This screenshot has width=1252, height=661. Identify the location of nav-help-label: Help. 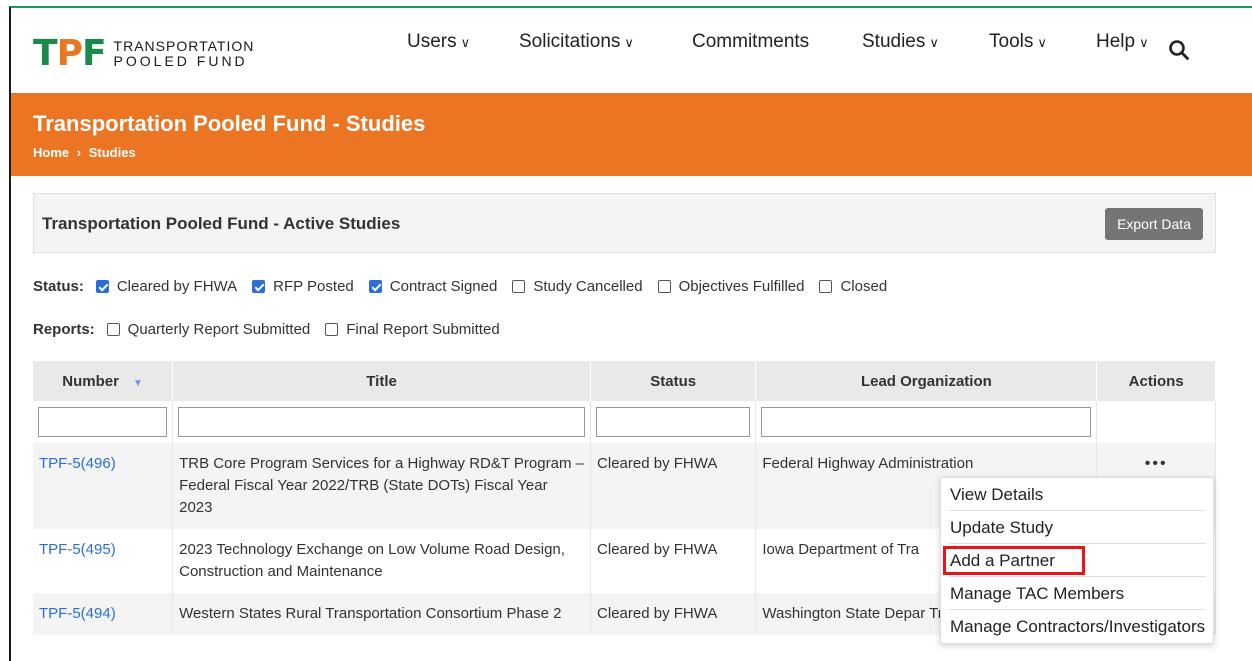
(1116, 41).